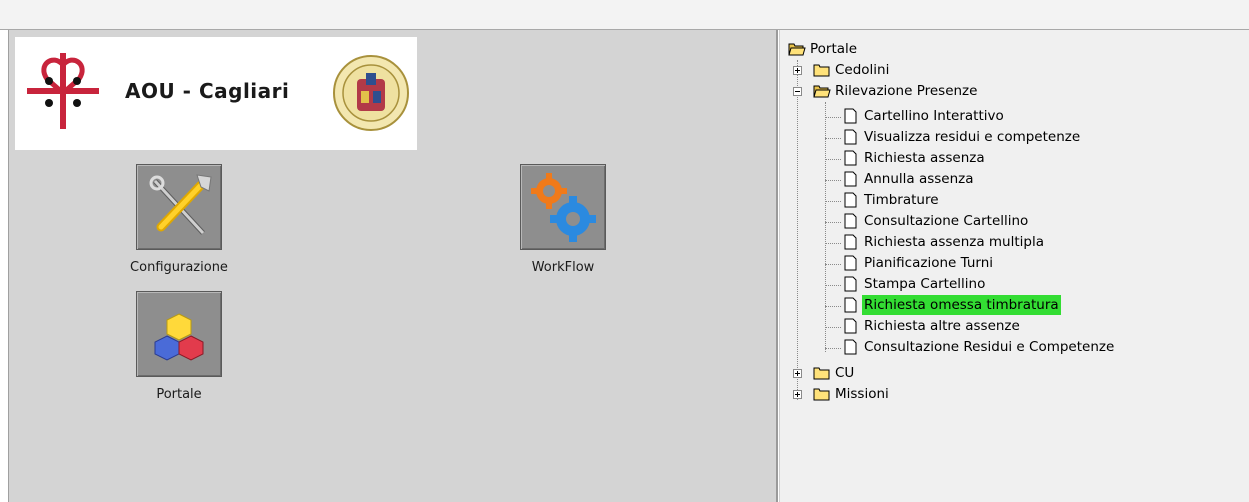 The height and width of the screenshot is (502, 1249). What do you see at coordinates (63, 91) in the screenshot?
I see `hospital-logo-icon` at bounding box center [63, 91].